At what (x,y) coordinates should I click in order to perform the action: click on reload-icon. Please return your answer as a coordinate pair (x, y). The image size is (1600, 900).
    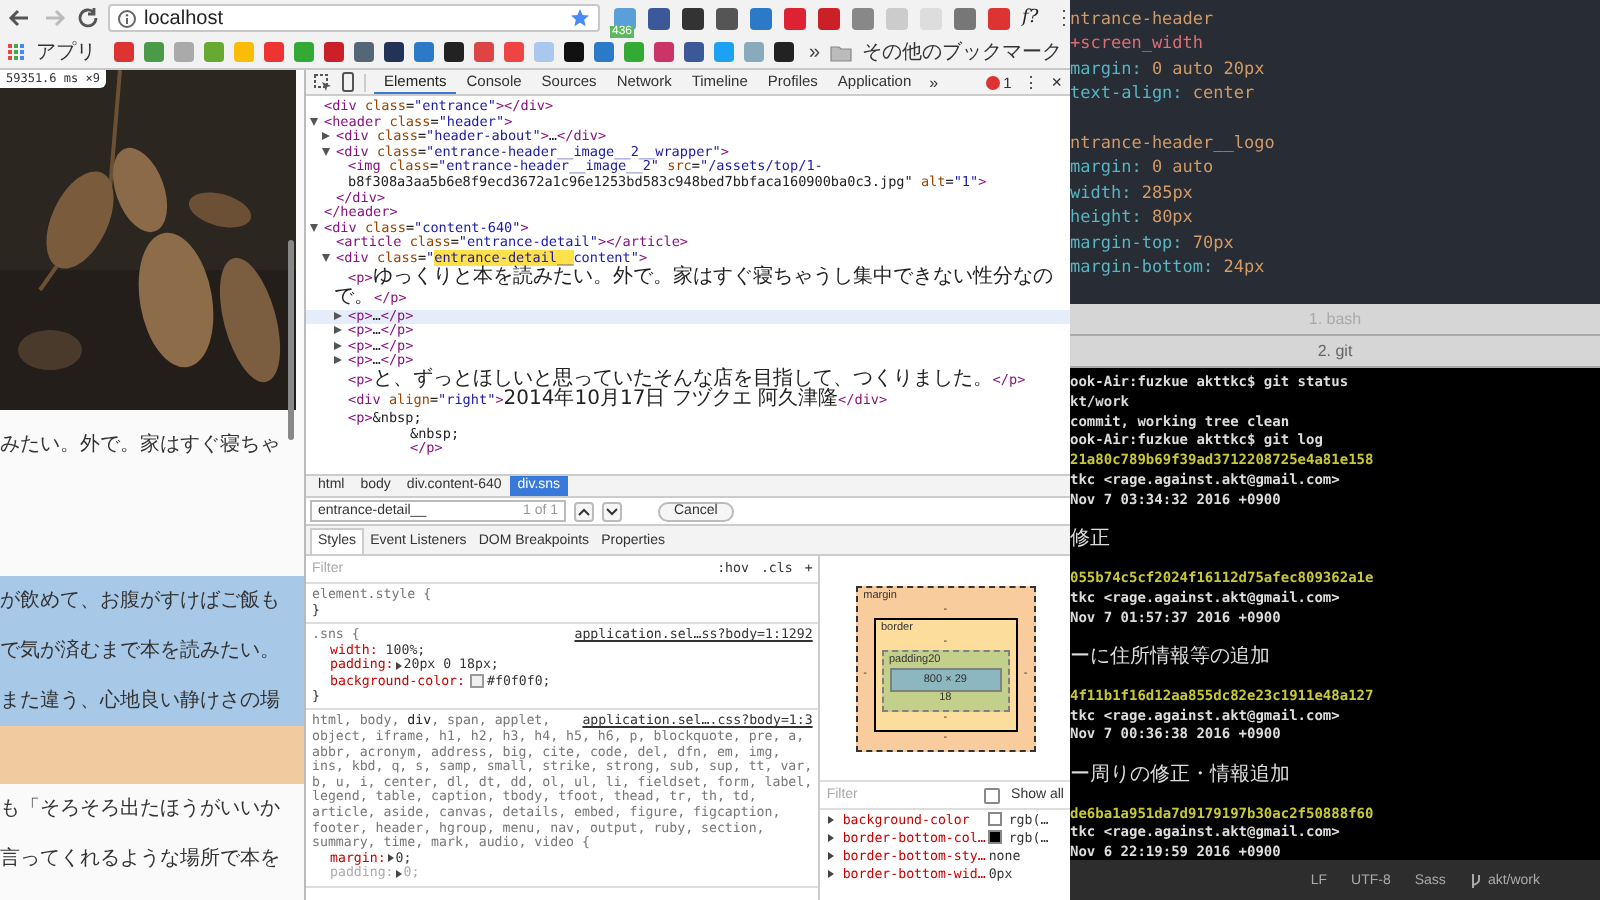
    Looking at the image, I should click on (88, 18).